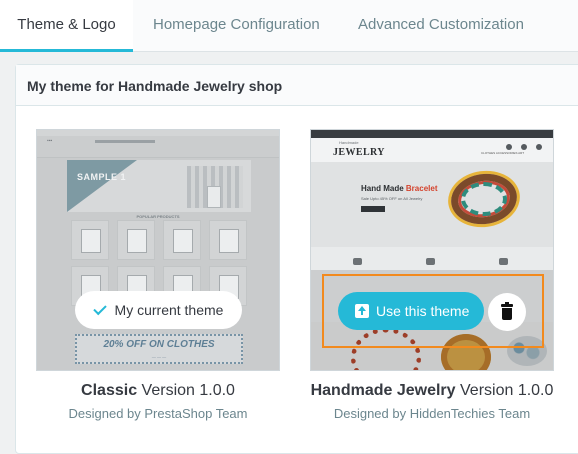 The image size is (578, 454). What do you see at coordinates (399, 188) in the screenshot?
I see `preview-hero-title: Hand Made Bracelet` at bounding box center [399, 188].